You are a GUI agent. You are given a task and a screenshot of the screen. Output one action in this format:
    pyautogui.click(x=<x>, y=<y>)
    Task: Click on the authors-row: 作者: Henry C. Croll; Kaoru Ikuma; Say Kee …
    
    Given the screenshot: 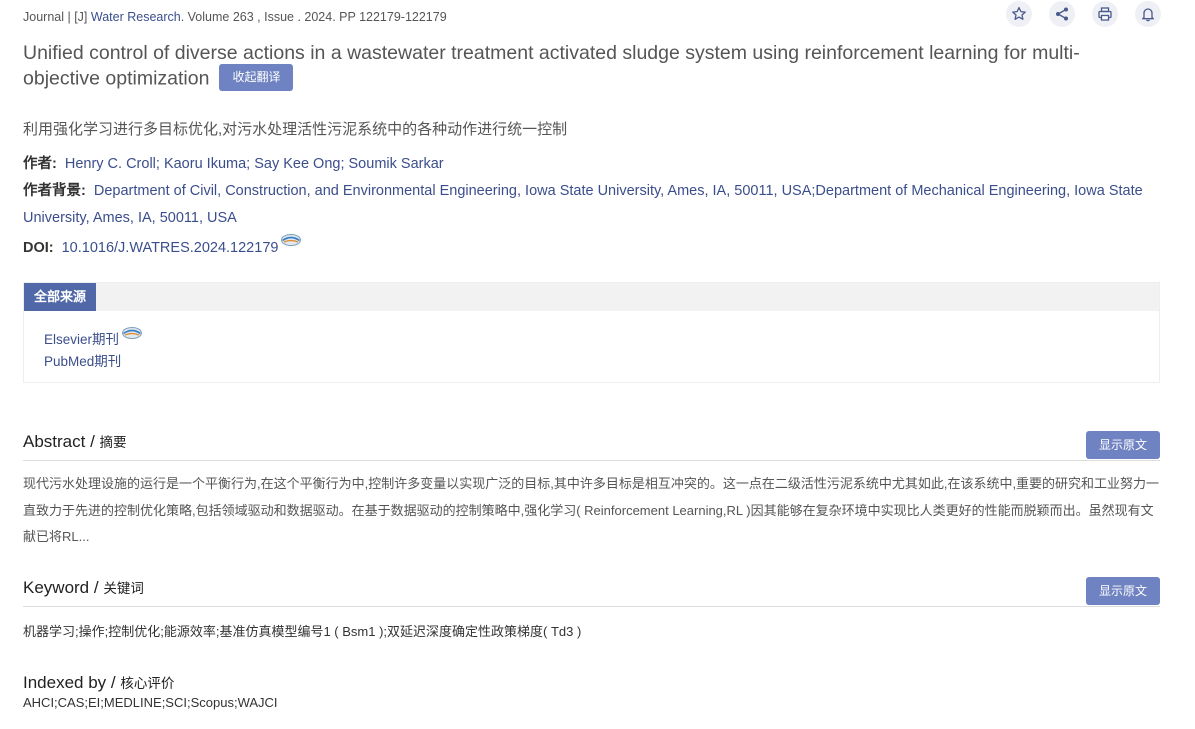 What is the action you would take?
    pyautogui.click(x=593, y=164)
    